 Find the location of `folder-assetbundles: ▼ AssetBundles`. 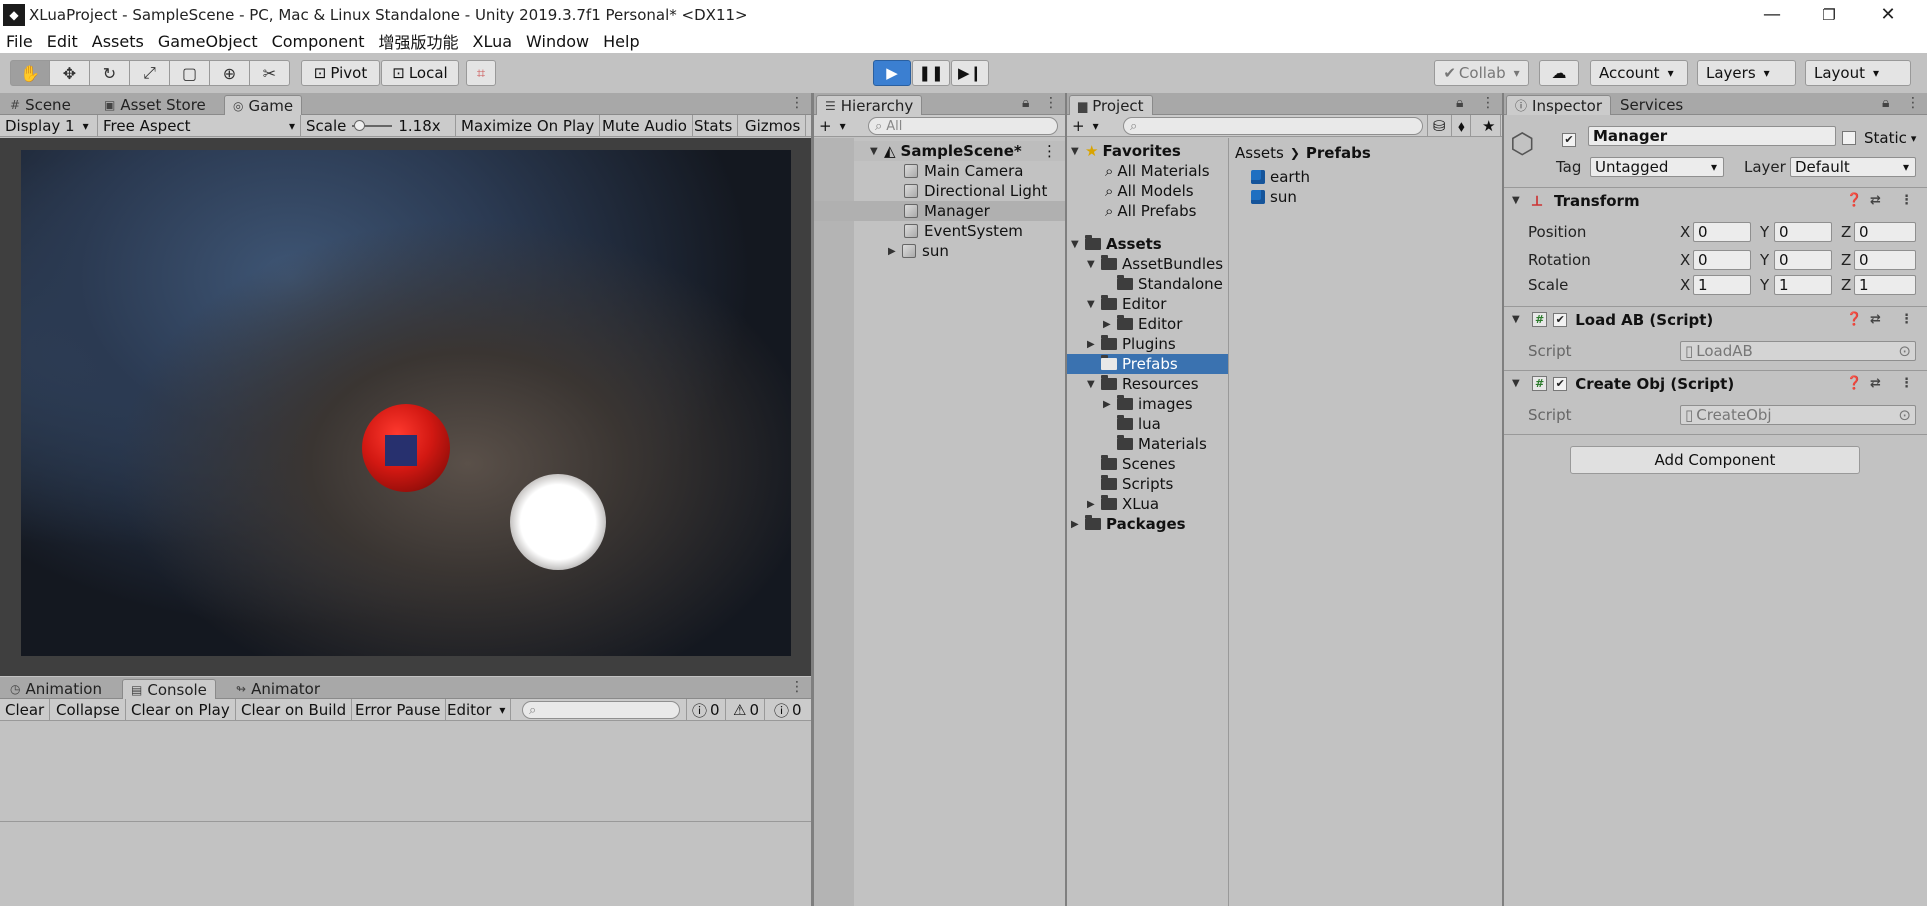

folder-assetbundles: ▼ AssetBundles is located at coordinates (1155, 264).